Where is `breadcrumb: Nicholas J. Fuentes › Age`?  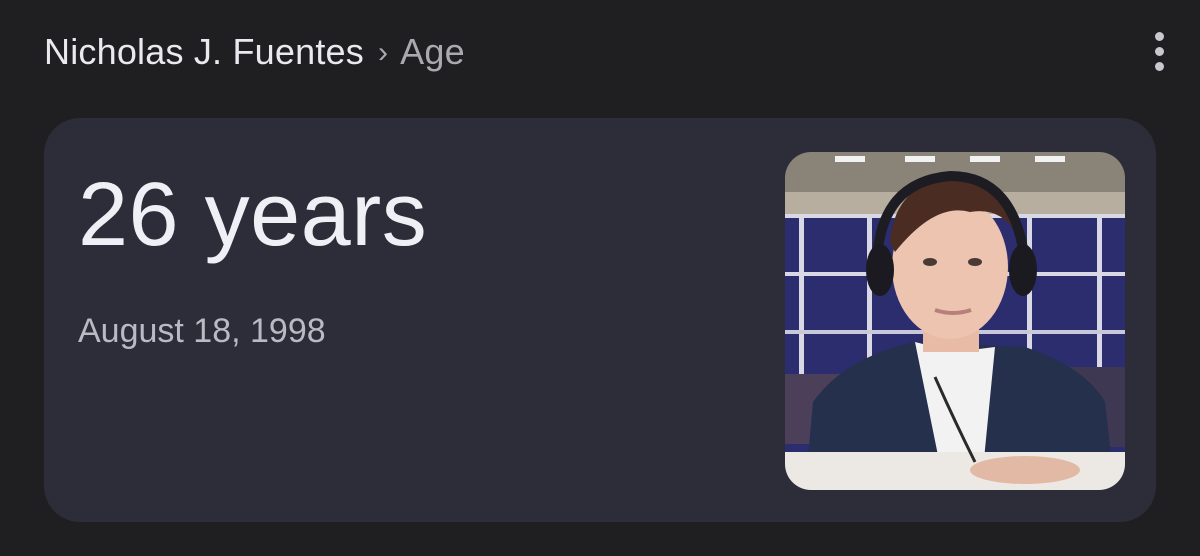 breadcrumb: Nicholas J. Fuentes › Age is located at coordinates (254, 52).